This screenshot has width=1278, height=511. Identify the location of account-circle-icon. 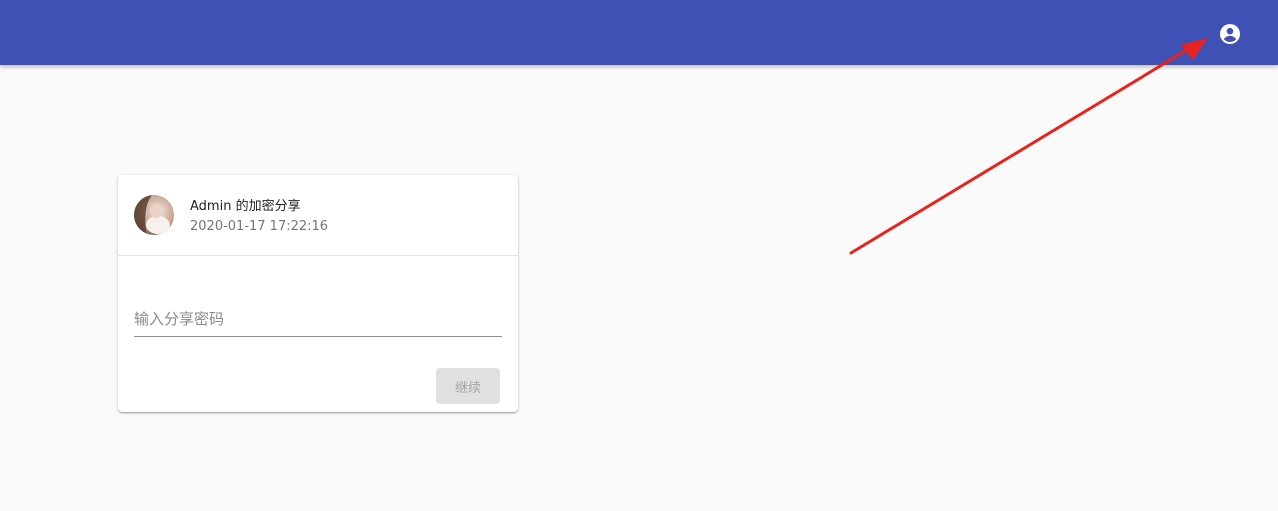
(1230, 34).